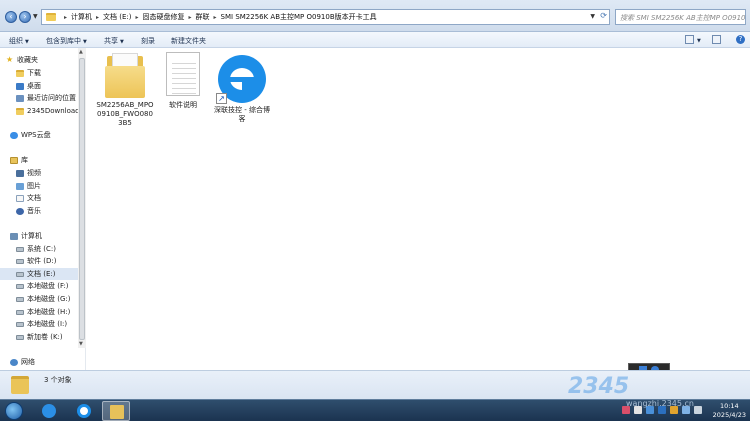  What do you see at coordinates (20, 198) in the screenshot?
I see `document-icon` at bounding box center [20, 198].